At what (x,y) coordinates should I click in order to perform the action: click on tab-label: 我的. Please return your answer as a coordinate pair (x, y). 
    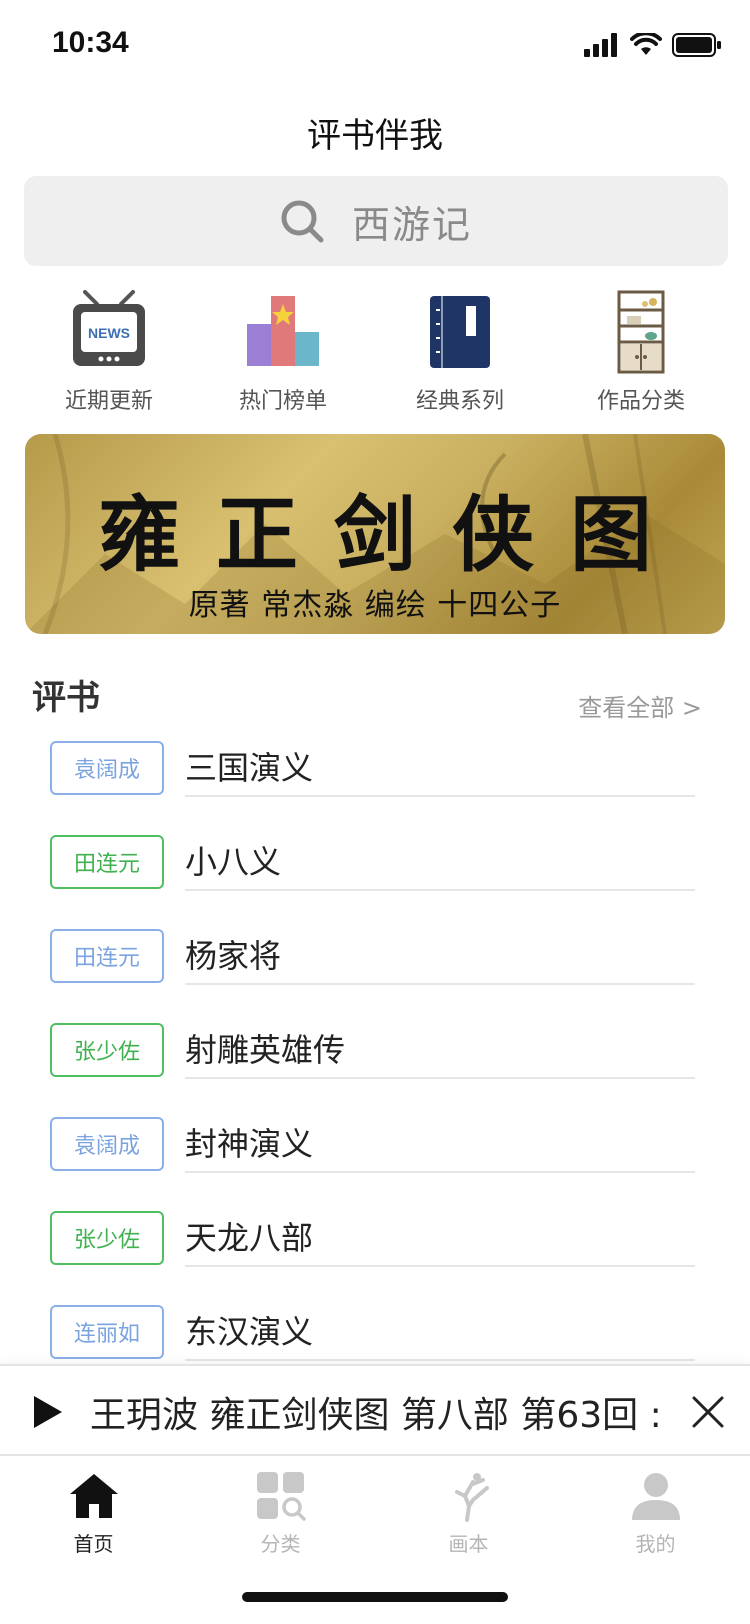
    Looking at the image, I should click on (655, 1544).